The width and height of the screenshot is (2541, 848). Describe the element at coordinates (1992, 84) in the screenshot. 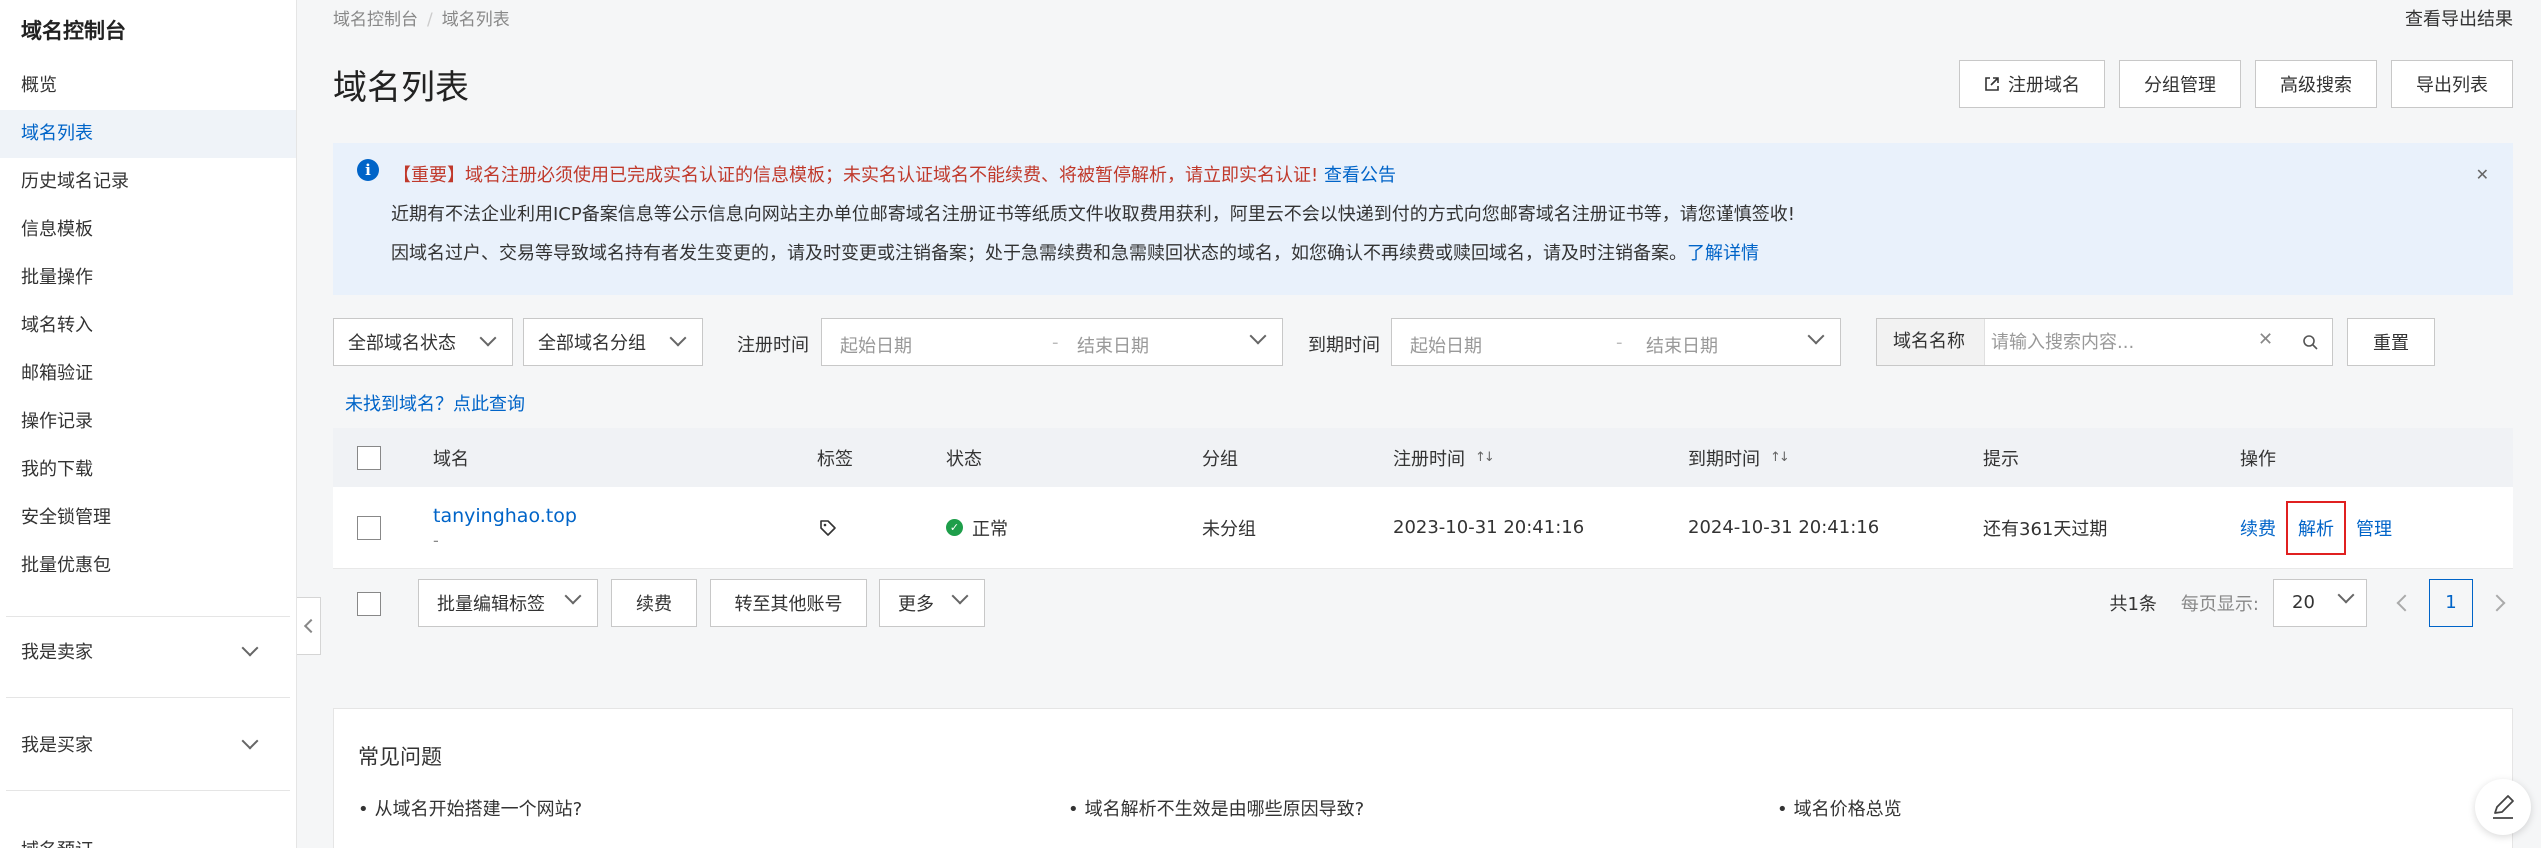

I see `external-link-icon` at that location.